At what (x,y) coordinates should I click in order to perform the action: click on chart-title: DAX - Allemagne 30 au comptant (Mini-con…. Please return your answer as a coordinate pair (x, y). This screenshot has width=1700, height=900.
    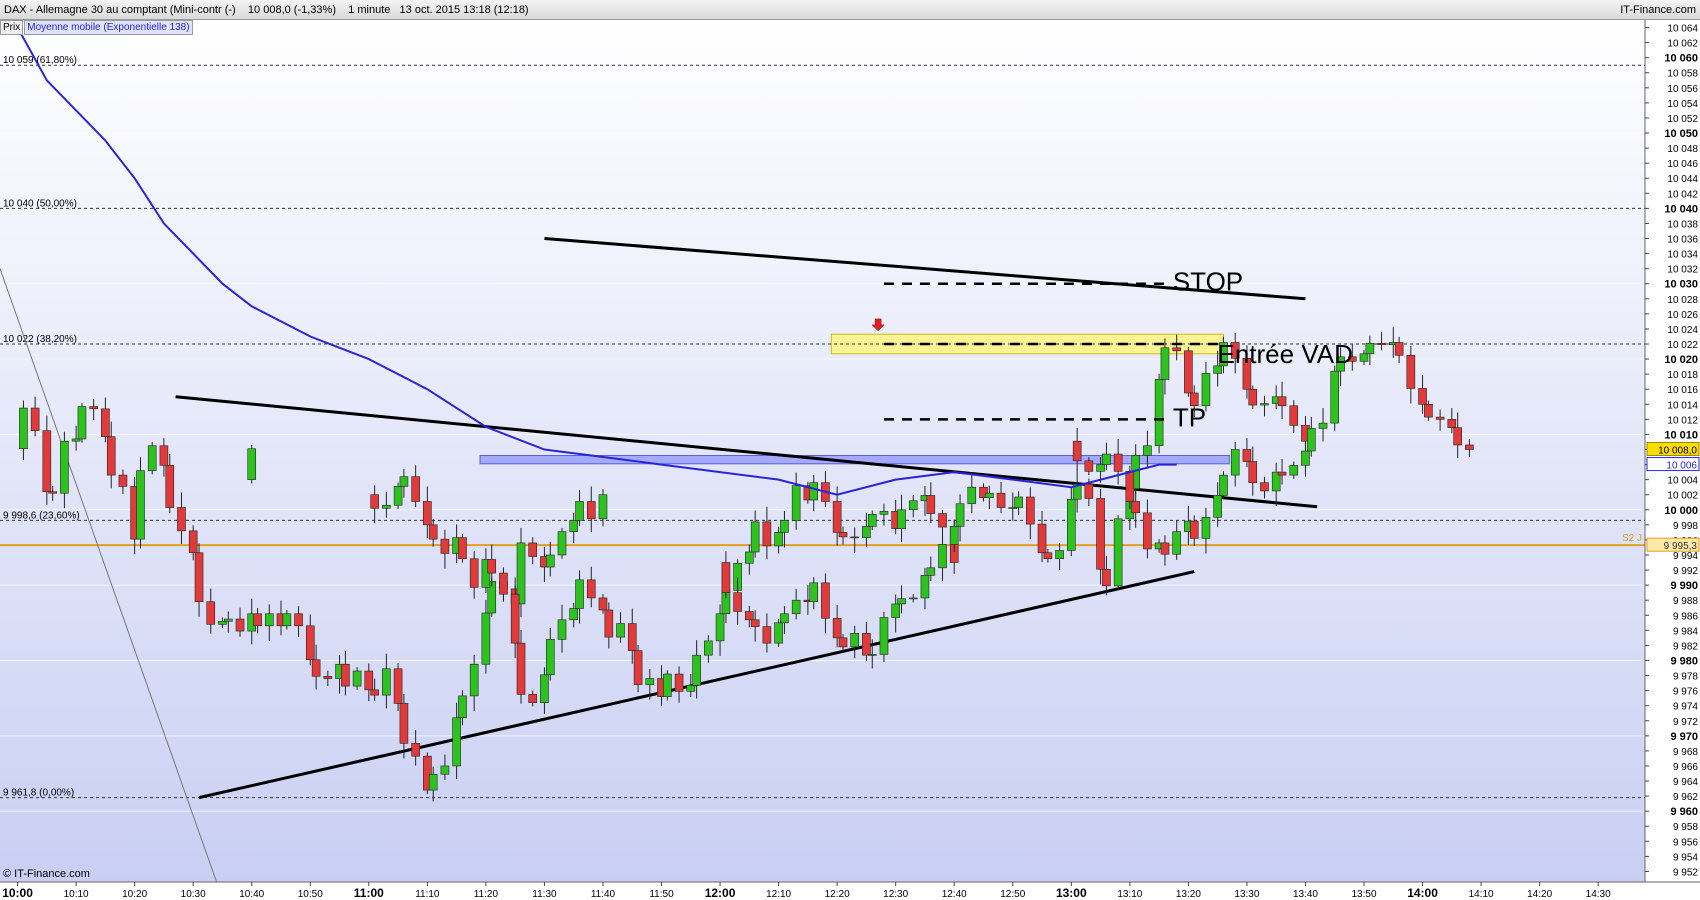
    Looking at the image, I should click on (266, 10).